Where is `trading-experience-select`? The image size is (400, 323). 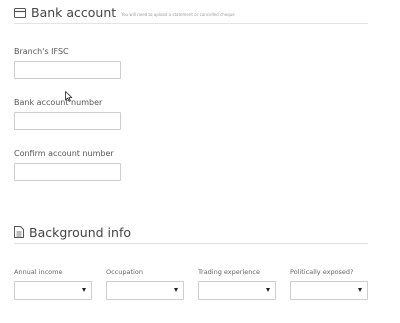 trading-experience-select is located at coordinates (237, 290).